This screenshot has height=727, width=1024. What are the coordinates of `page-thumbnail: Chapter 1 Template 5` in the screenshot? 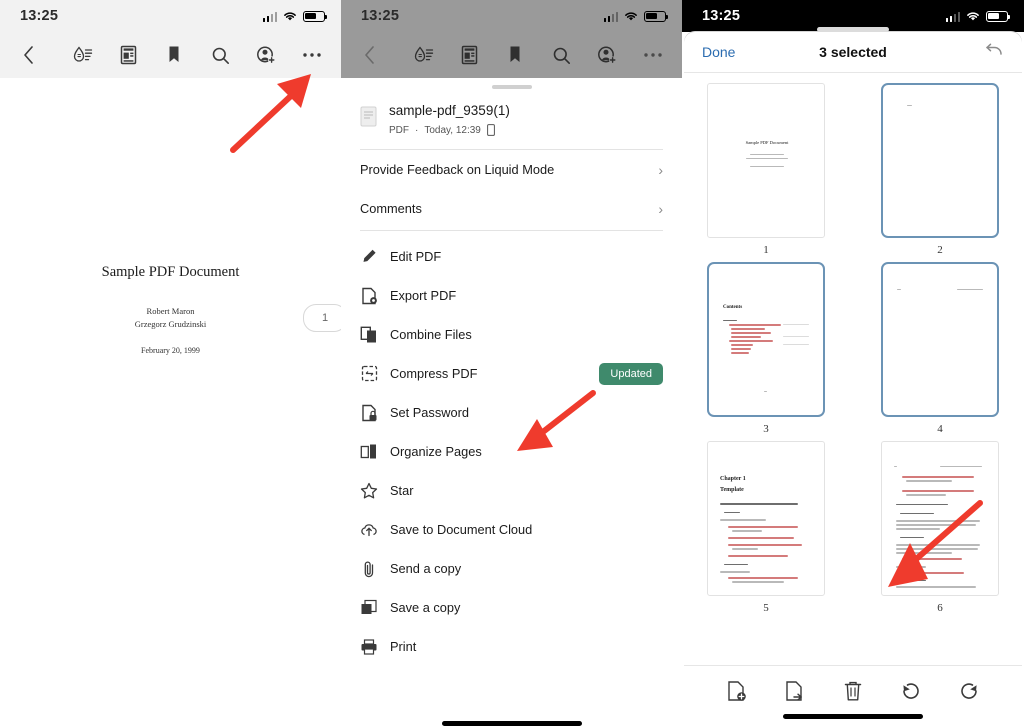 It's located at (766, 527).